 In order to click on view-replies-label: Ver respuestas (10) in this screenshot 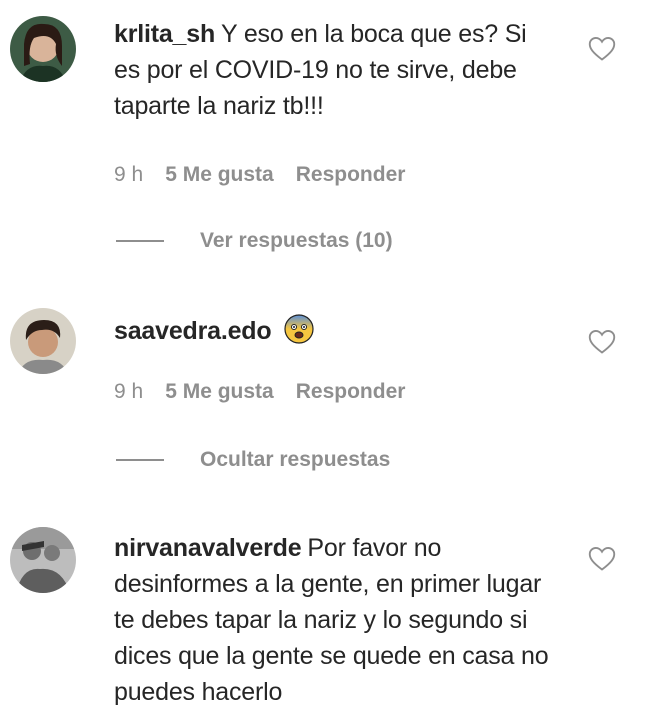, I will do `click(296, 240)`.